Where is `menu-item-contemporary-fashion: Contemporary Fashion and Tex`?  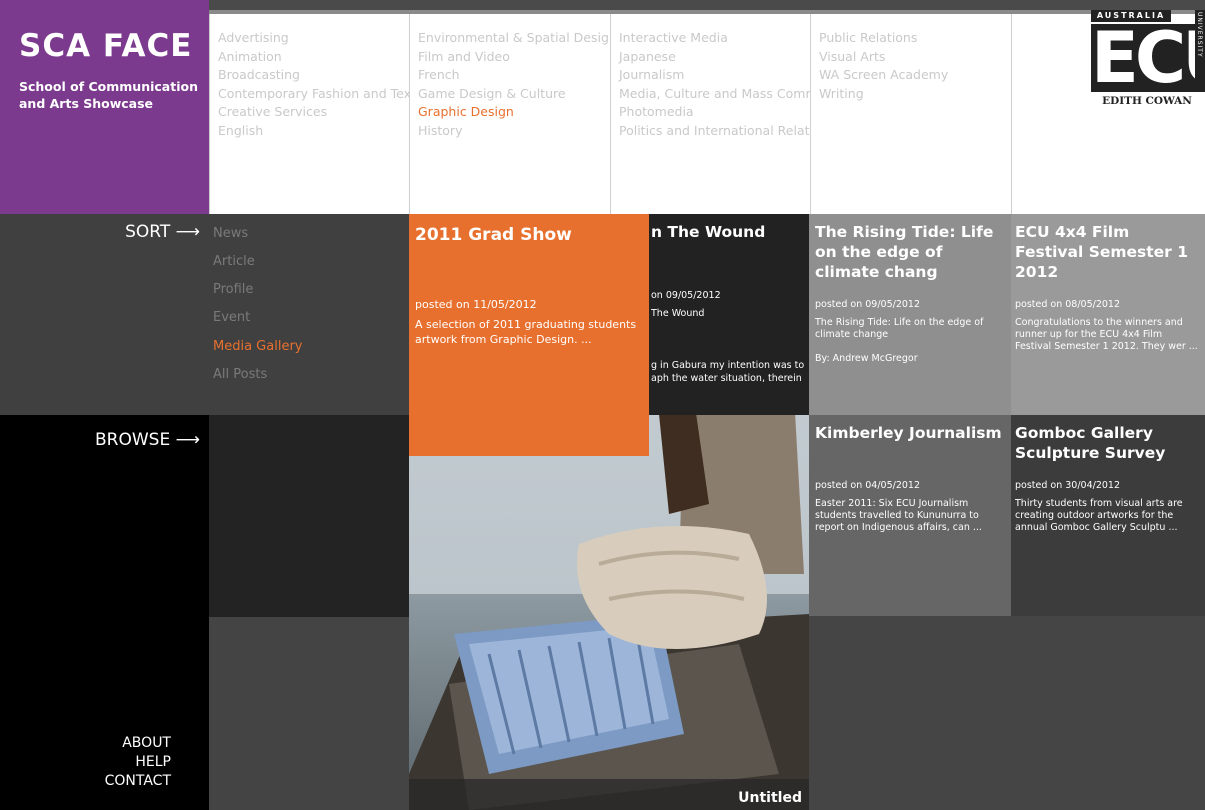 menu-item-contemporary-fashion: Contemporary Fashion and Tex is located at coordinates (314, 94).